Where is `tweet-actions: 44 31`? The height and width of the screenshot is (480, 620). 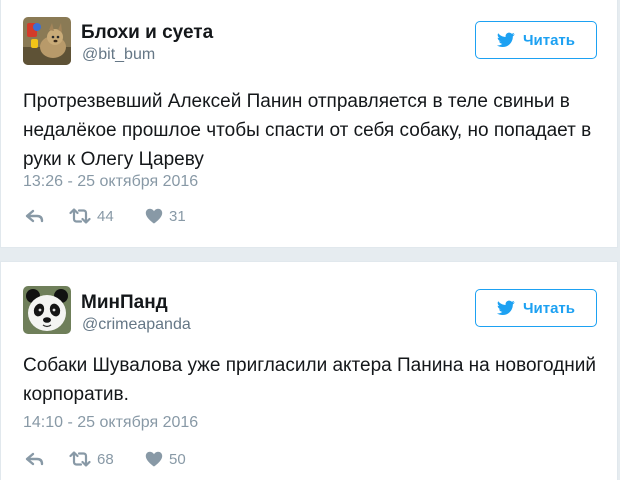
tweet-actions: 44 31 is located at coordinates (105, 216).